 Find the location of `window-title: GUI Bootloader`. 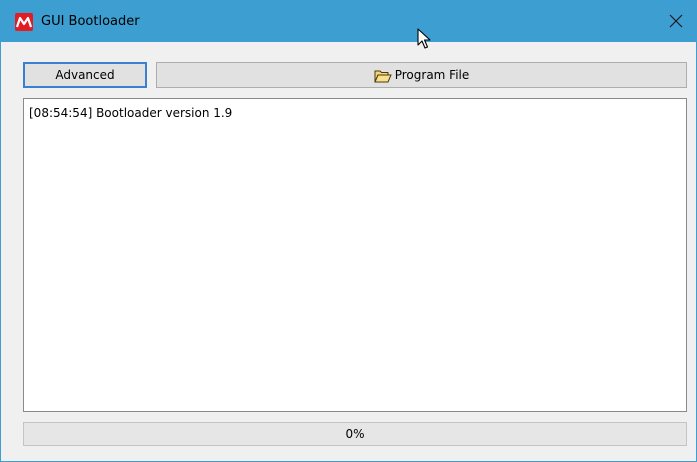

window-title: GUI Bootloader is located at coordinates (90, 21).